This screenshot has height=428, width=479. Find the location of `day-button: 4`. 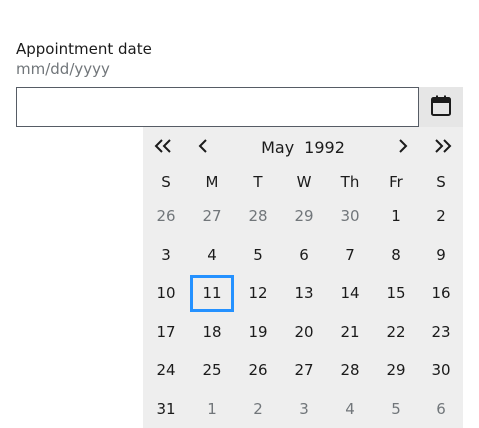

day-button: 4 is located at coordinates (212, 255).